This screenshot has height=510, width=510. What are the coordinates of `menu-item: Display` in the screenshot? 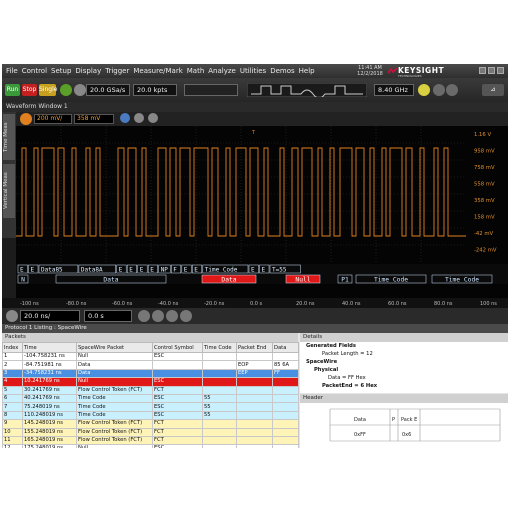 It's located at (88, 71).